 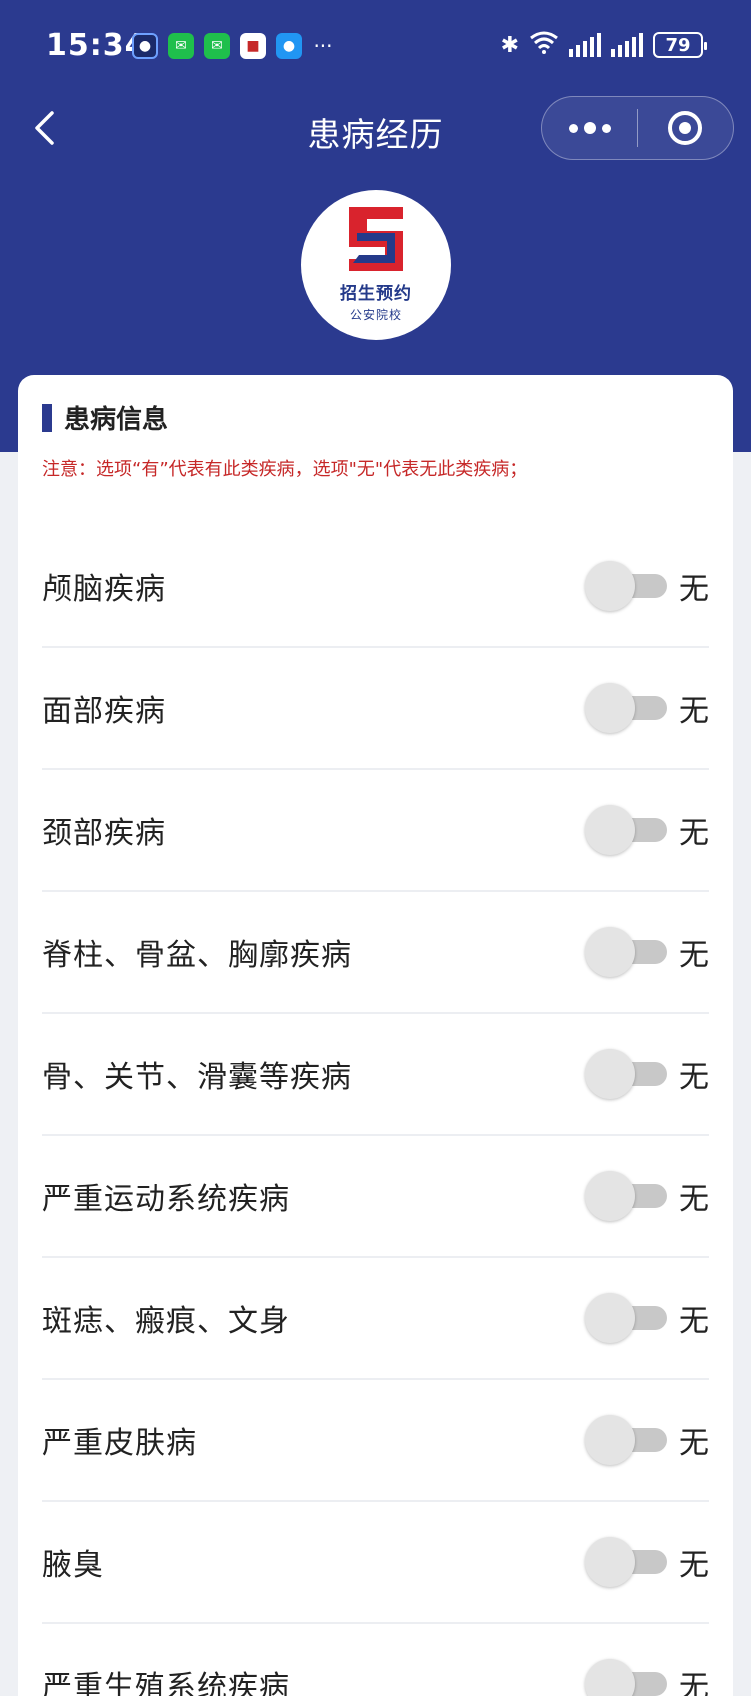 I want to click on logo-text-sub: 公安院校, so click(x=375, y=315).